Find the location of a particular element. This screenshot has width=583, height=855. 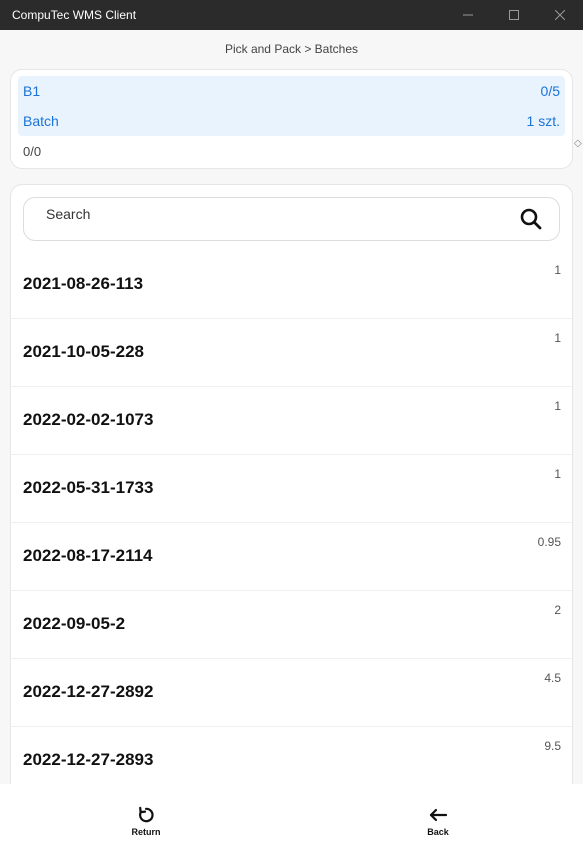

item-summary-card: B1 0/5 Batch 1 szt. 0/0 is located at coordinates (291, 119).